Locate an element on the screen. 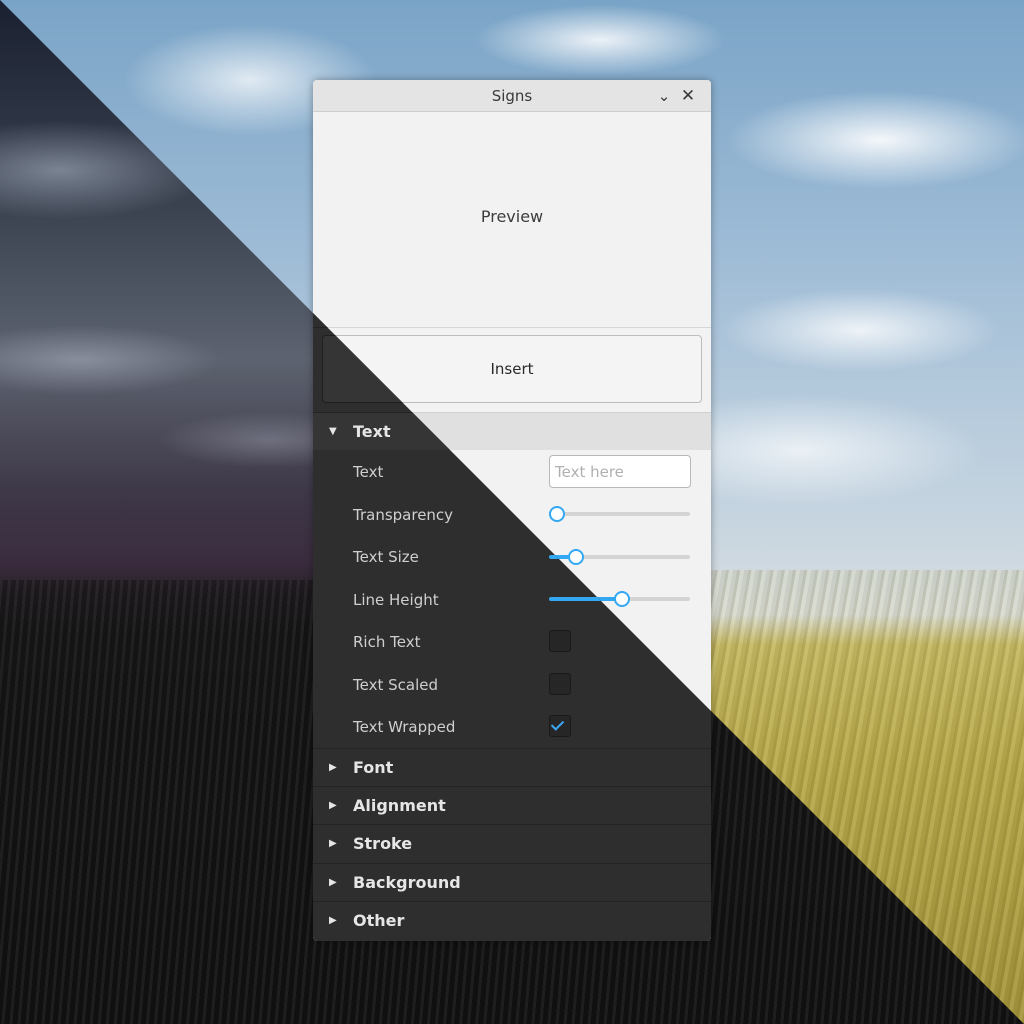 The height and width of the screenshot is (1024, 1024). section-header-font: ▶ Font is located at coordinates (512, 767).